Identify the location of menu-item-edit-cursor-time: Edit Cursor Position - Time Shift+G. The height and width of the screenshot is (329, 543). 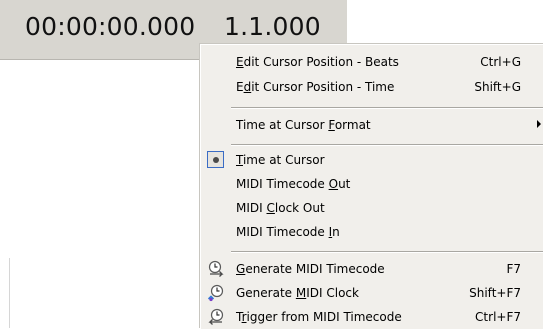
(372, 87).